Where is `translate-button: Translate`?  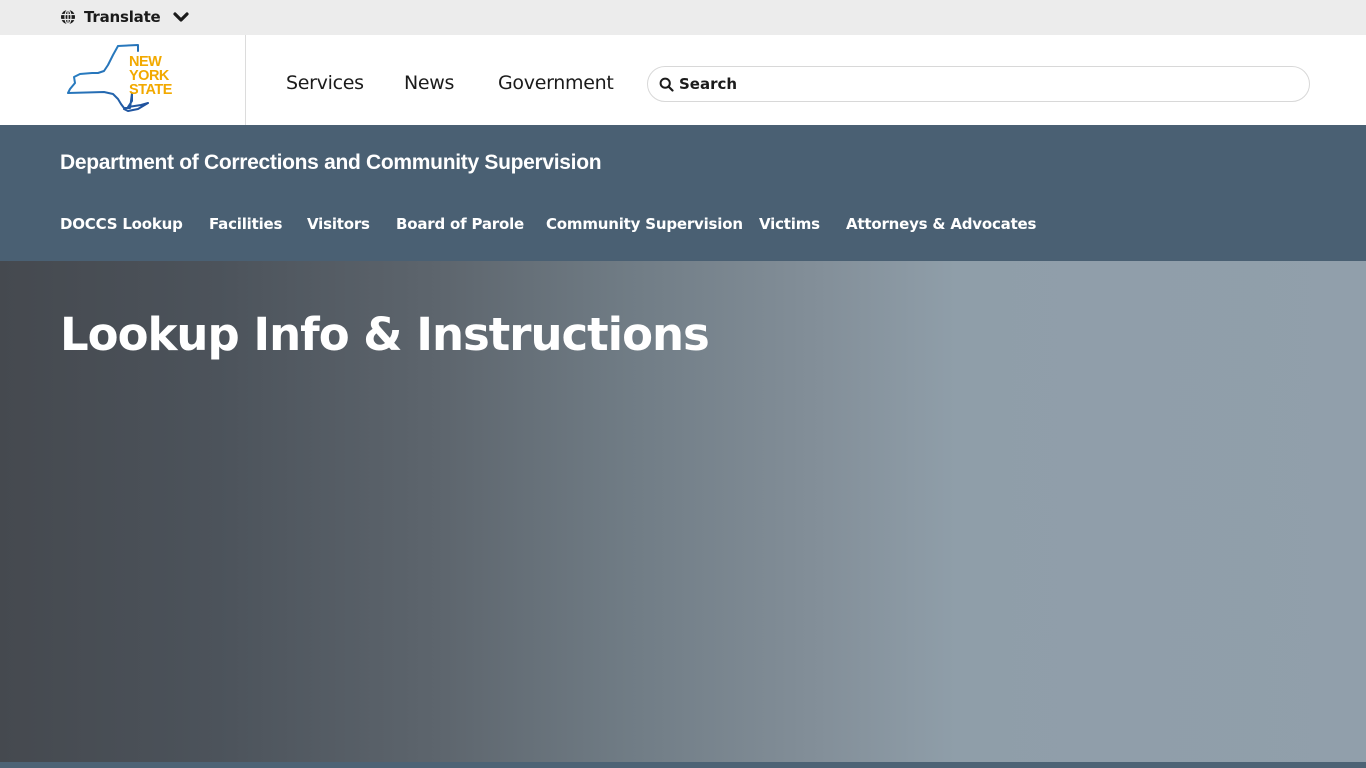
translate-button: Translate is located at coordinates (124, 17).